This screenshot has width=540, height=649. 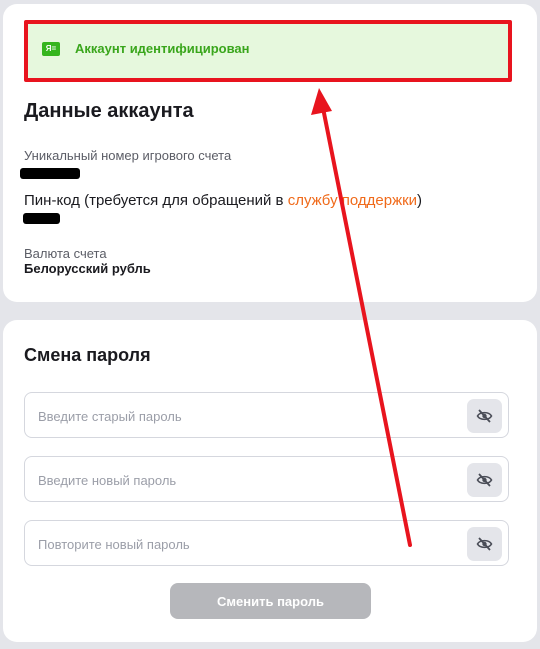 I want to click on old-password-field, so click(x=266, y=415).